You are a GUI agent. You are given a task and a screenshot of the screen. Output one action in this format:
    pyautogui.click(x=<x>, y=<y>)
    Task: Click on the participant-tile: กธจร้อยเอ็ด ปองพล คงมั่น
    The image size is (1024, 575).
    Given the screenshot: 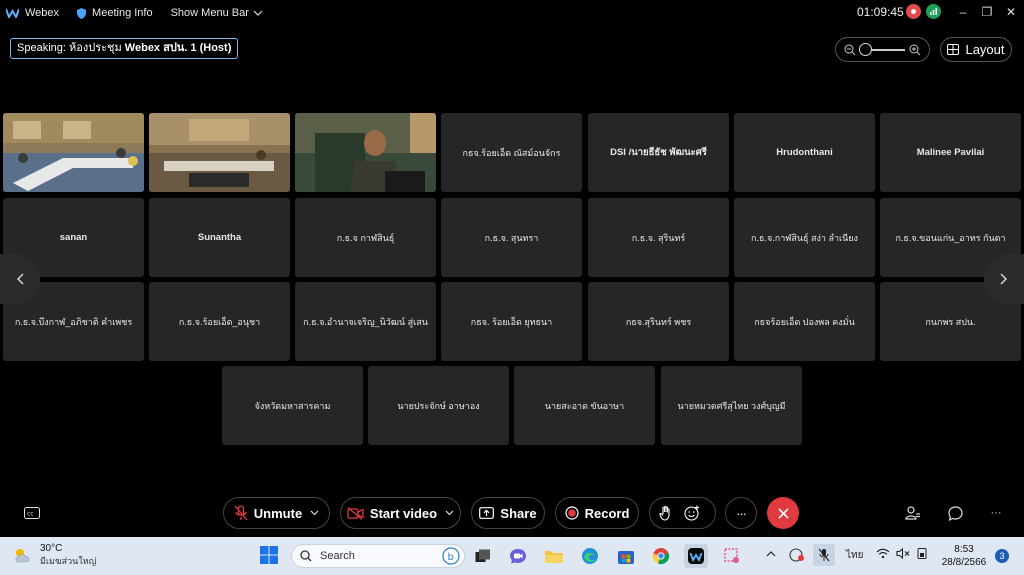 What is the action you would take?
    pyautogui.click(x=804, y=321)
    